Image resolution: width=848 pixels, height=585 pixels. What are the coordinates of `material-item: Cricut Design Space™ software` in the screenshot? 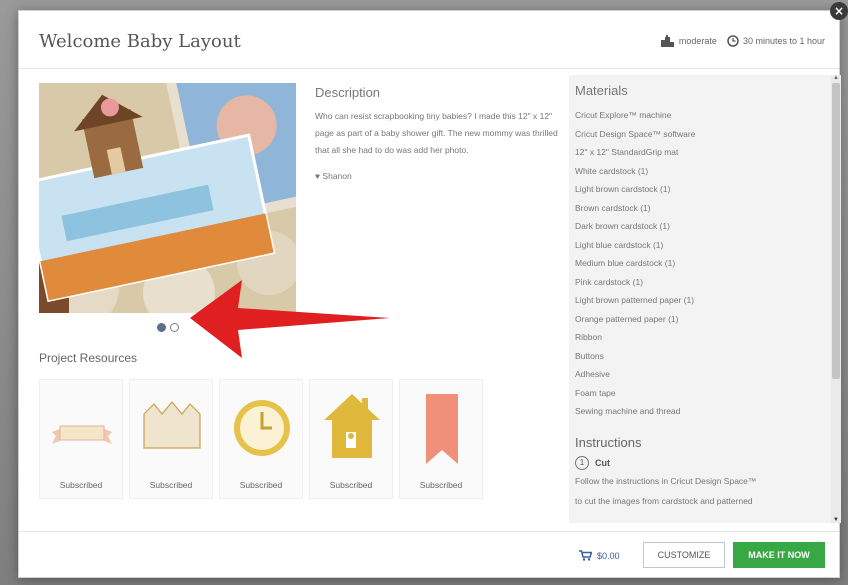 It's located at (635, 133).